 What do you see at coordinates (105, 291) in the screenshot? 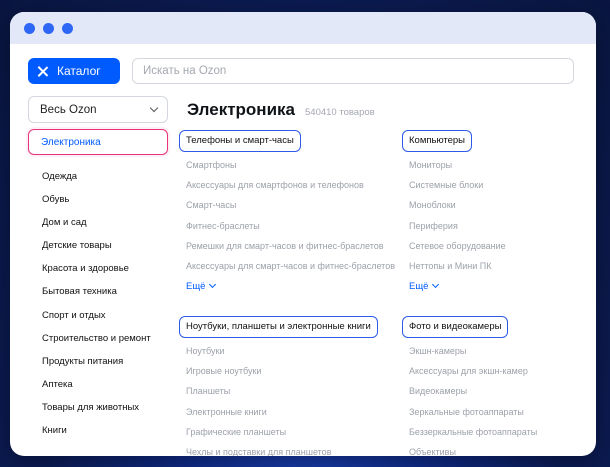
I see `sidebar-item: Бытовая техника` at bounding box center [105, 291].